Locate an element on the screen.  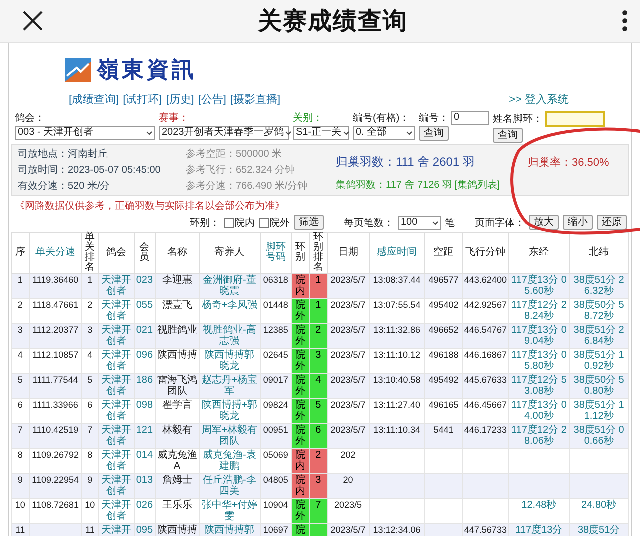
column-header-link: 单关分速 is located at coordinates (55, 253).